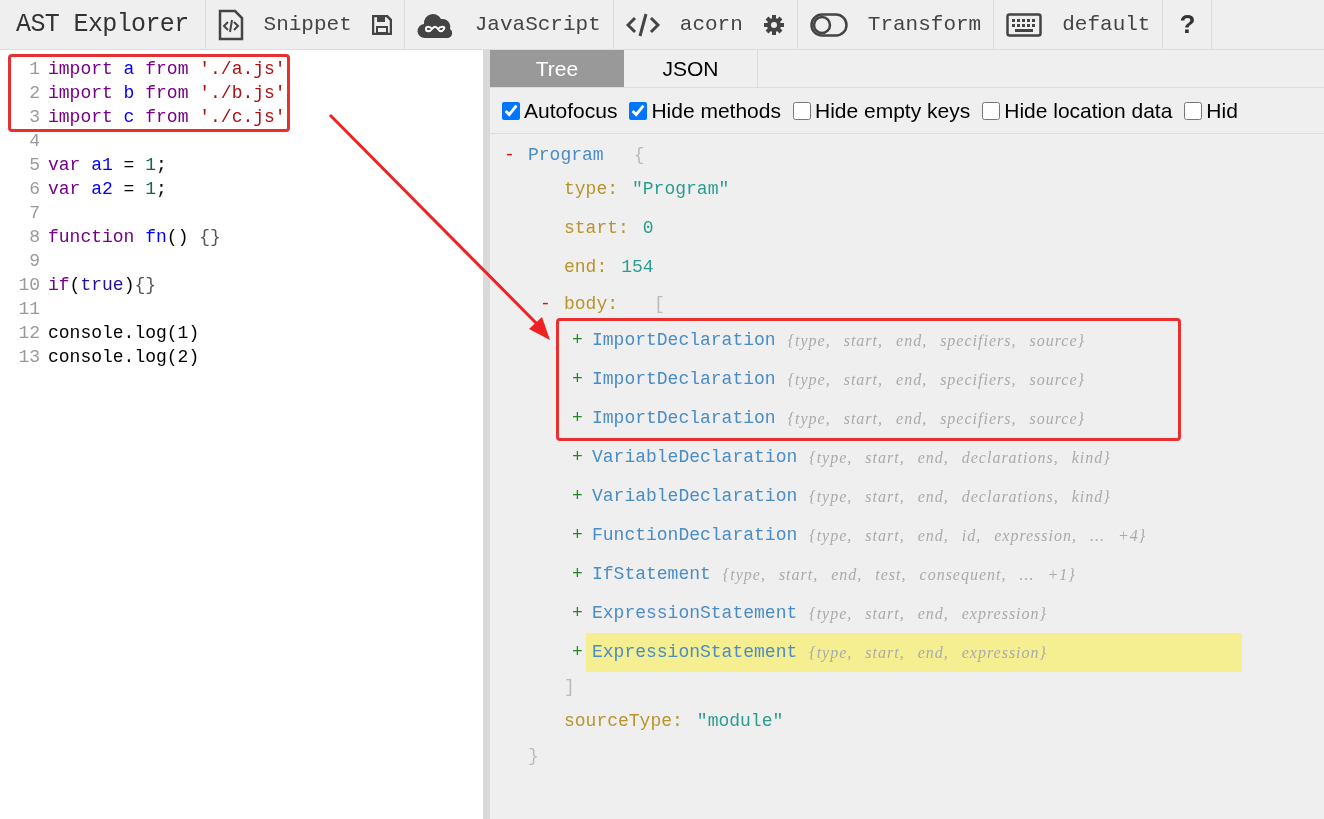 This screenshot has width=1324, height=819. I want to click on app-title: AST Explorer, so click(103, 24).